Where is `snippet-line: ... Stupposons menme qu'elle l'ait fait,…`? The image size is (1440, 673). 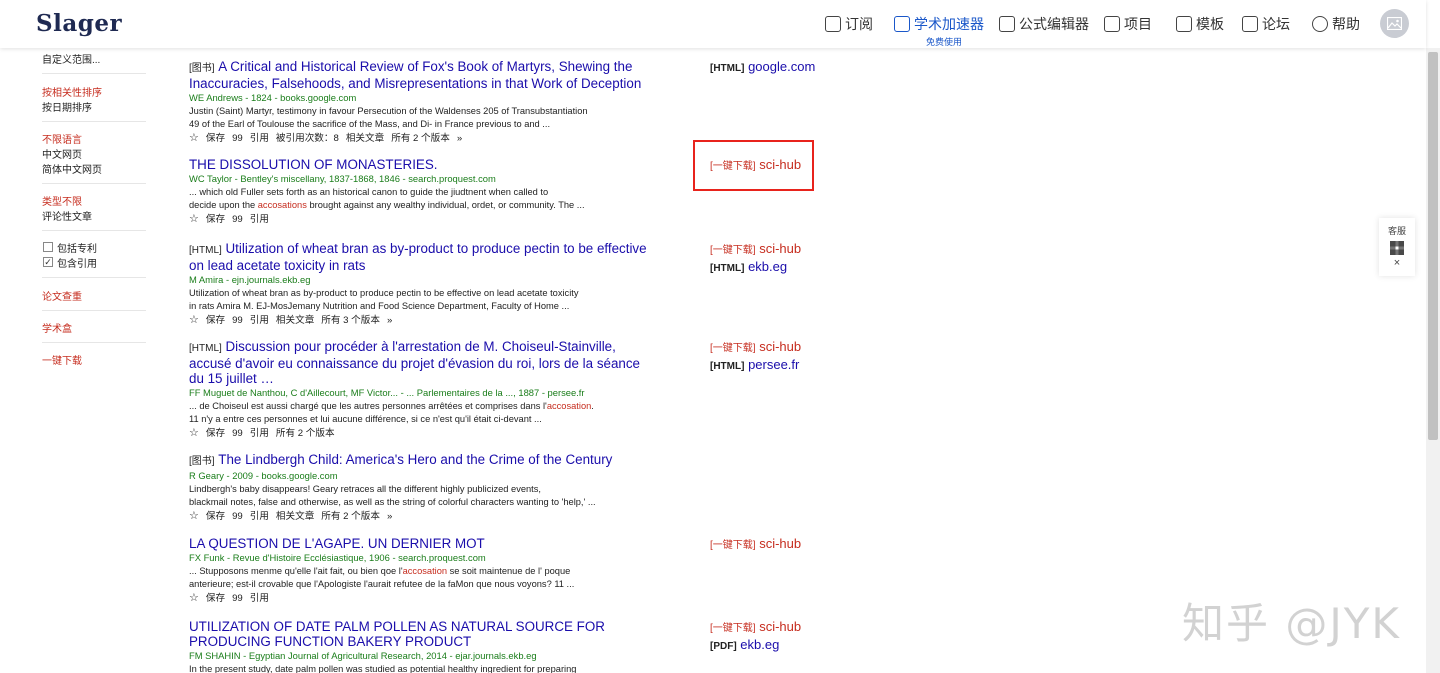 snippet-line: ... Stupposons menme qu'elle l'ait fait,… is located at coordinates (419, 571).